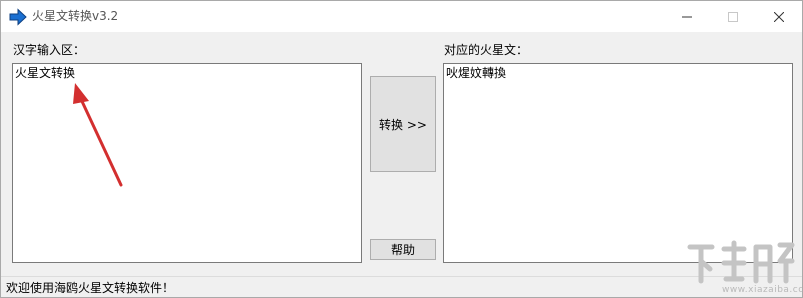  I want to click on status-text: 欢迎使用海鸥火星文转换软件！, so click(90, 288).